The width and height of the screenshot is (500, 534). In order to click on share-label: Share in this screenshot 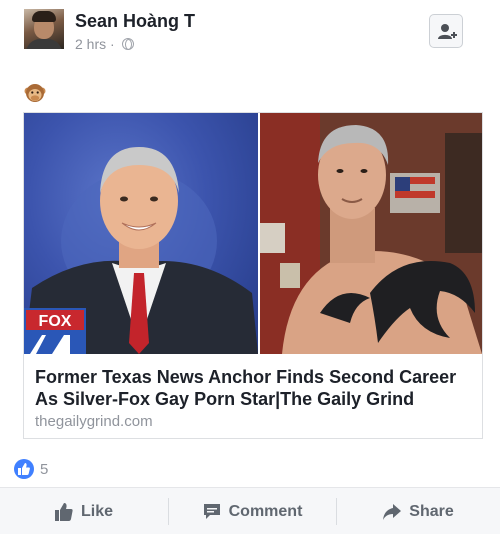, I will do `click(431, 511)`.